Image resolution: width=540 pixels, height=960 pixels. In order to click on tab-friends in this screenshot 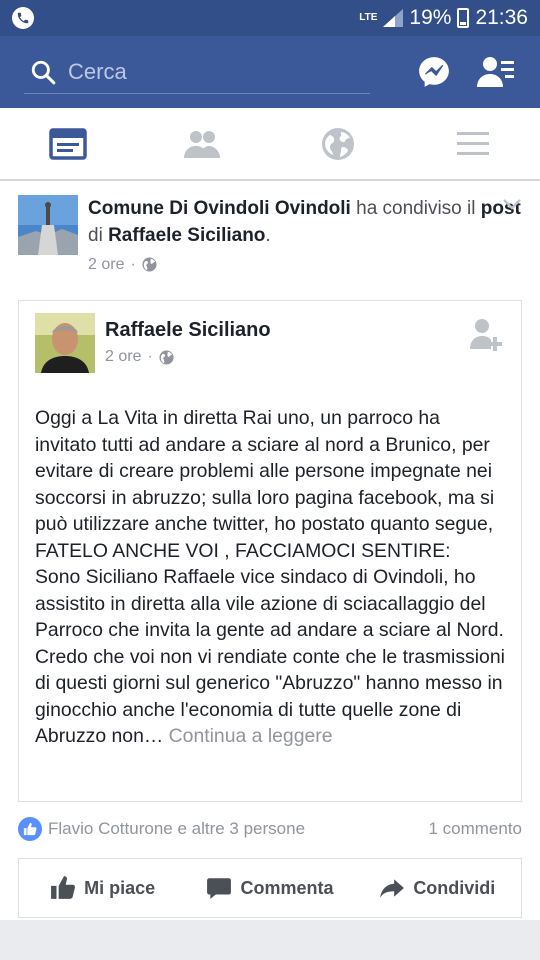, I will do `click(202, 143)`.